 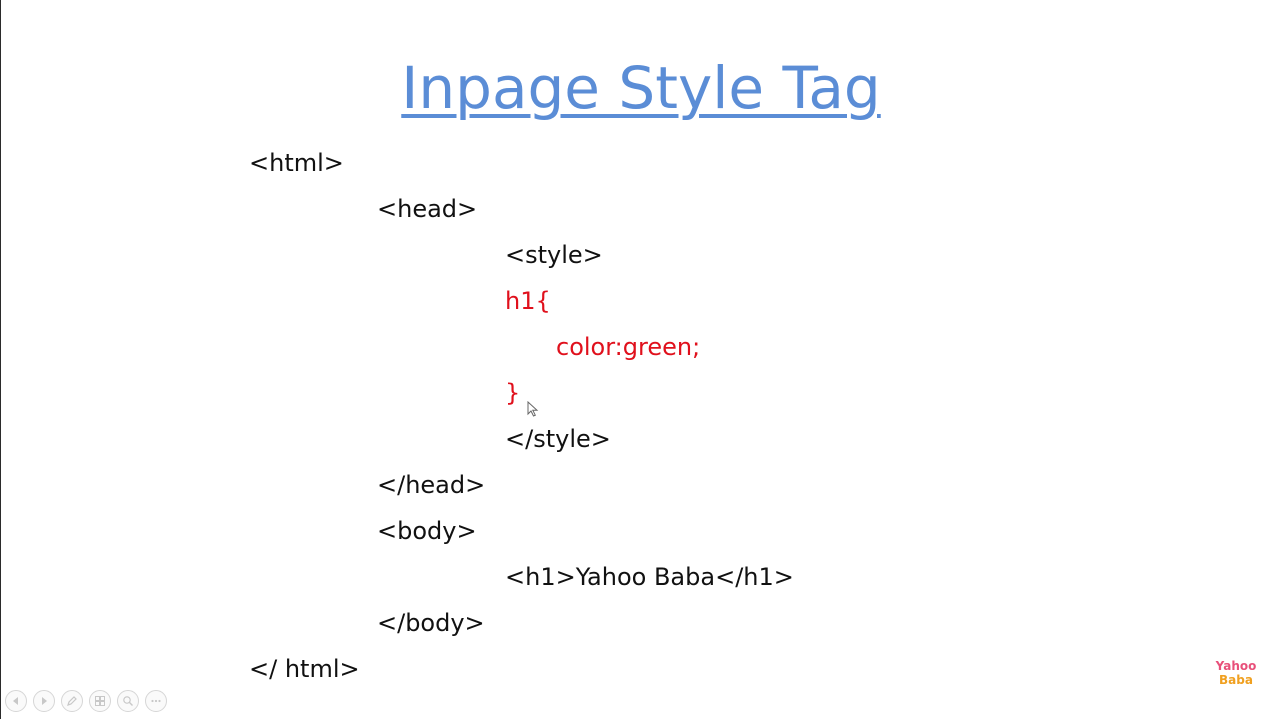 What do you see at coordinates (1236, 680) in the screenshot?
I see `logo-line-2: Baba` at bounding box center [1236, 680].